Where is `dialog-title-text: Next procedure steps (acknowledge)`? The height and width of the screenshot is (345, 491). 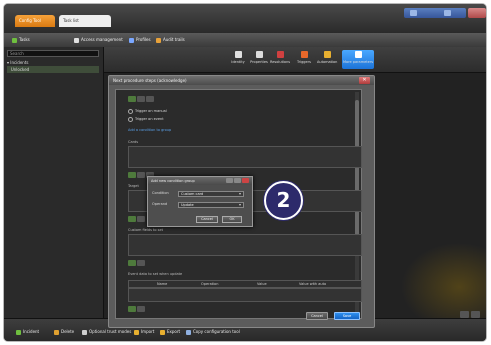
dialog-title-text: Next procedure steps (acknowledge) is located at coordinates (150, 80).